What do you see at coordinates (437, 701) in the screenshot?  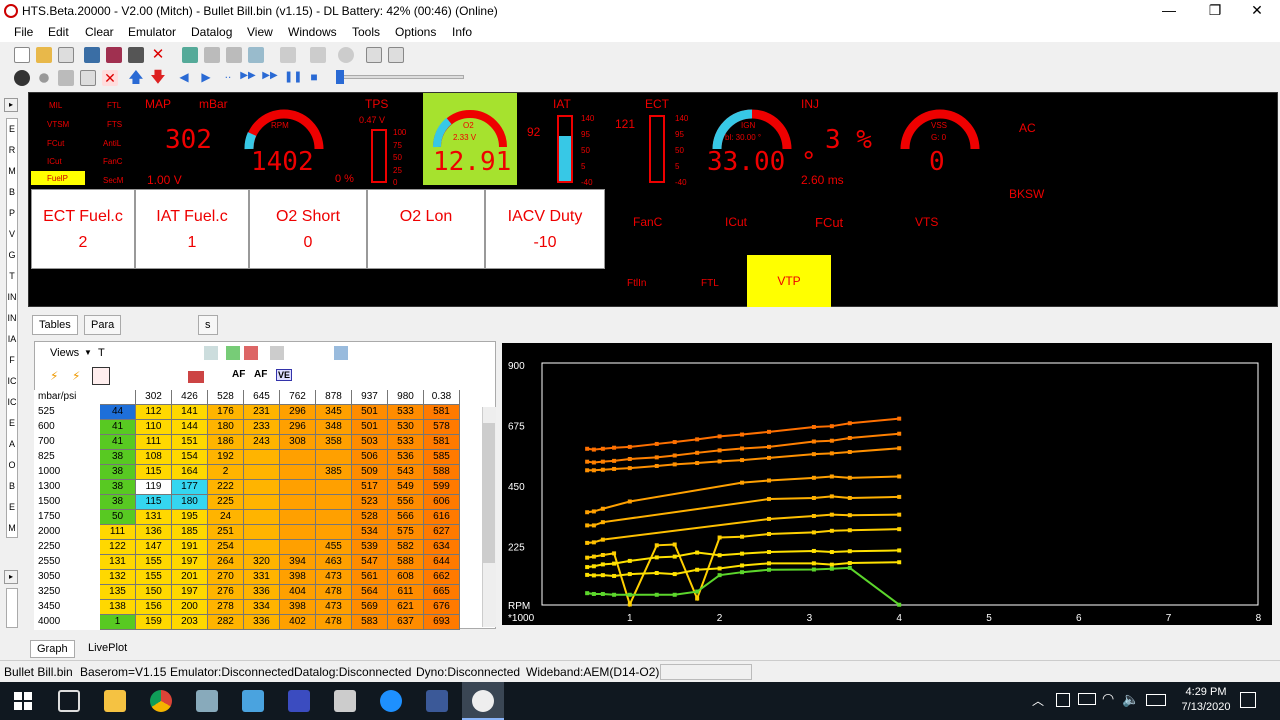 I see `facebook-icon` at bounding box center [437, 701].